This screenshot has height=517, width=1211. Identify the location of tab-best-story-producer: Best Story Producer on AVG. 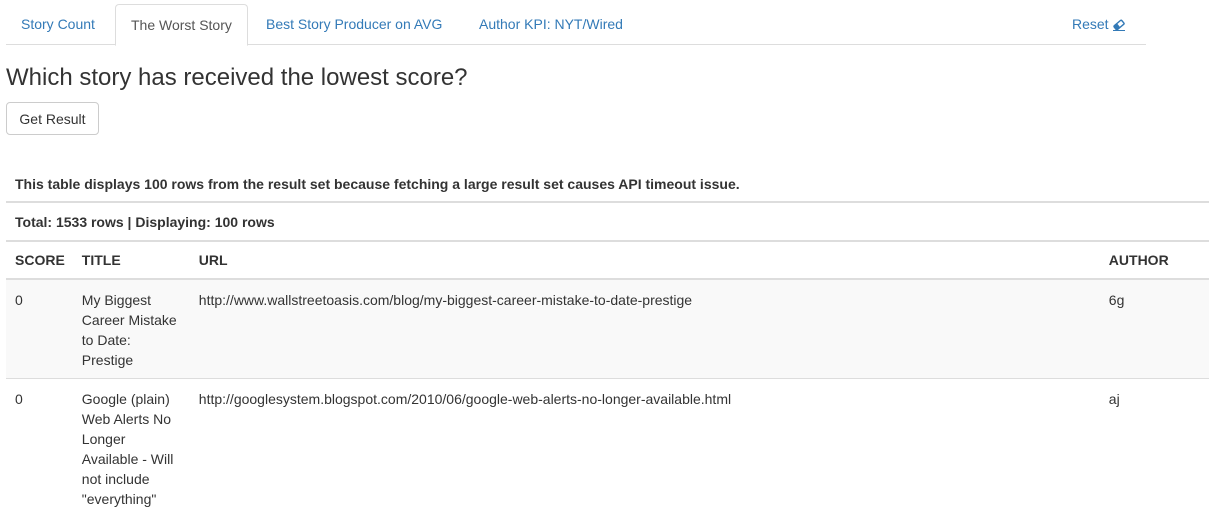
(354, 24).